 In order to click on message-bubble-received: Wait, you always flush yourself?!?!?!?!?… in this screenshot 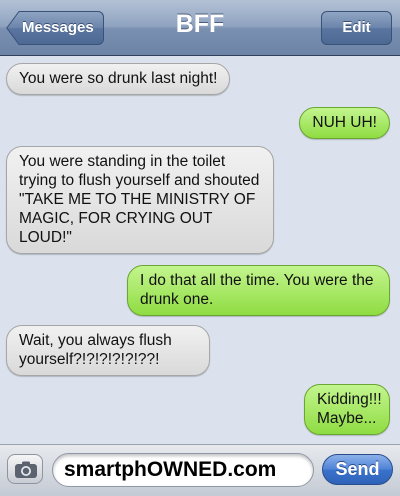, I will do `click(108, 350)`.